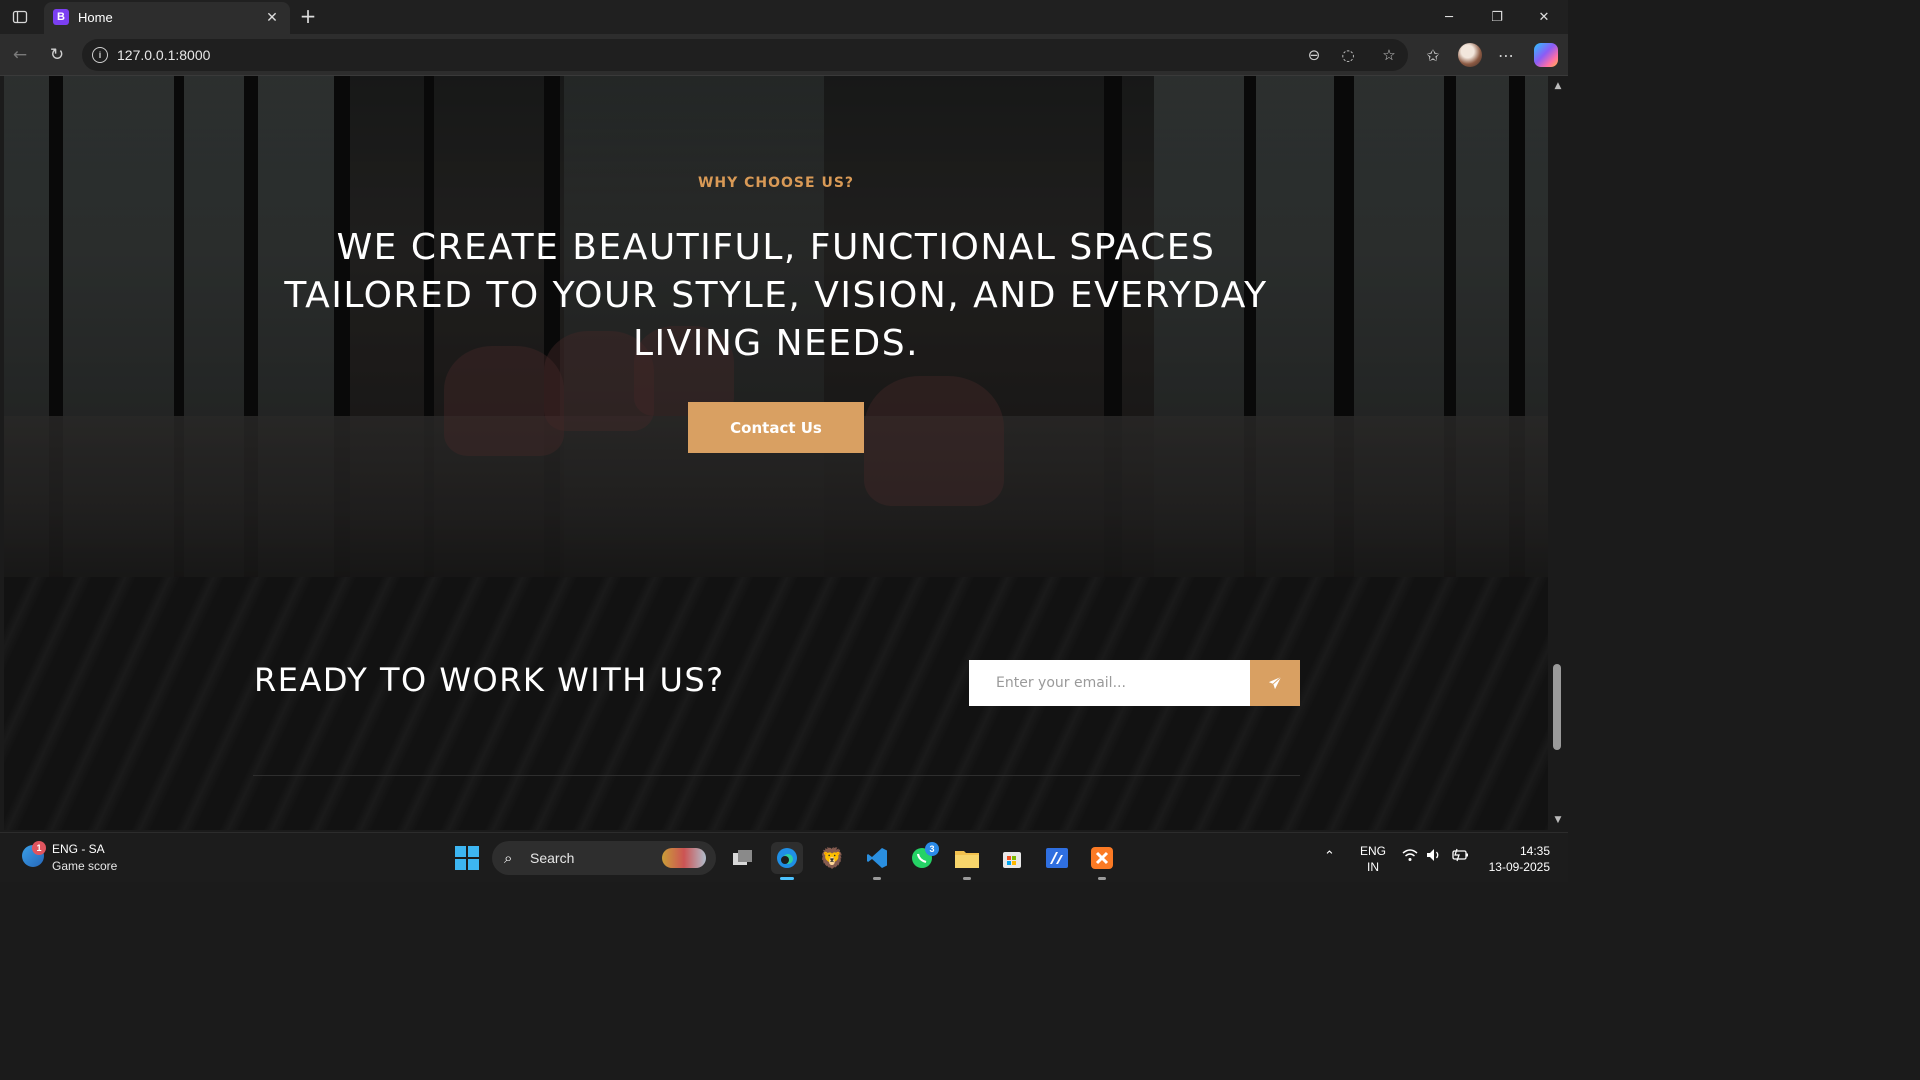 The image size is (1920, 1080). Describe the element at coordinates (745, 55) in the screenshot. I see `address-bar: i 127.0.0.1:8000 ⊖ ◌ ☆` at that location.